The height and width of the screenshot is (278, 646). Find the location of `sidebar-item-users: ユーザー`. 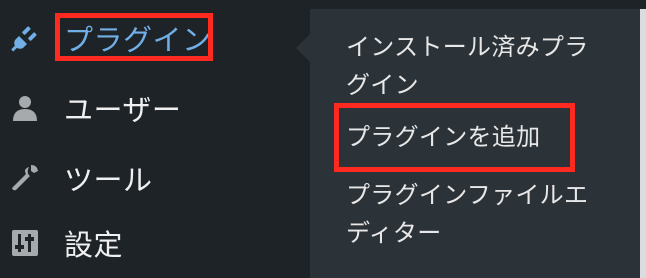

sidebar-item-users: ユーザー is located at coordinates (155, 108).